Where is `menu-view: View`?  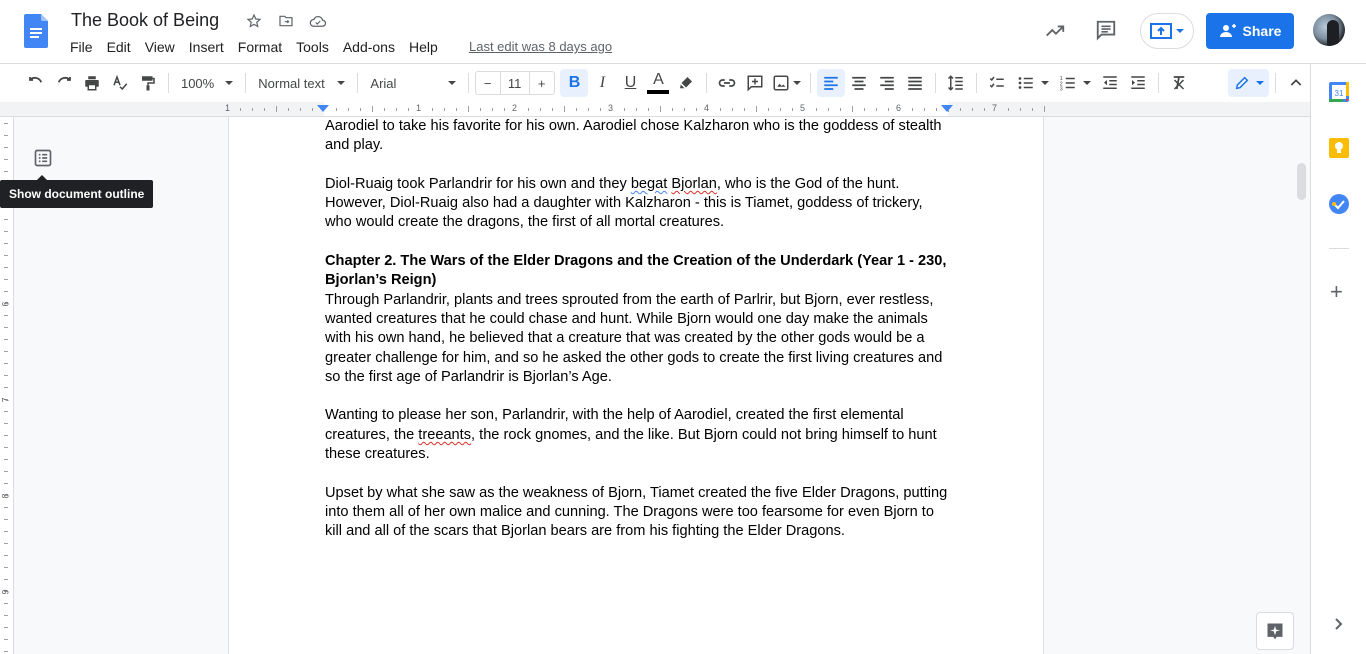 menu-view: View is located at coordinates (160, 47).